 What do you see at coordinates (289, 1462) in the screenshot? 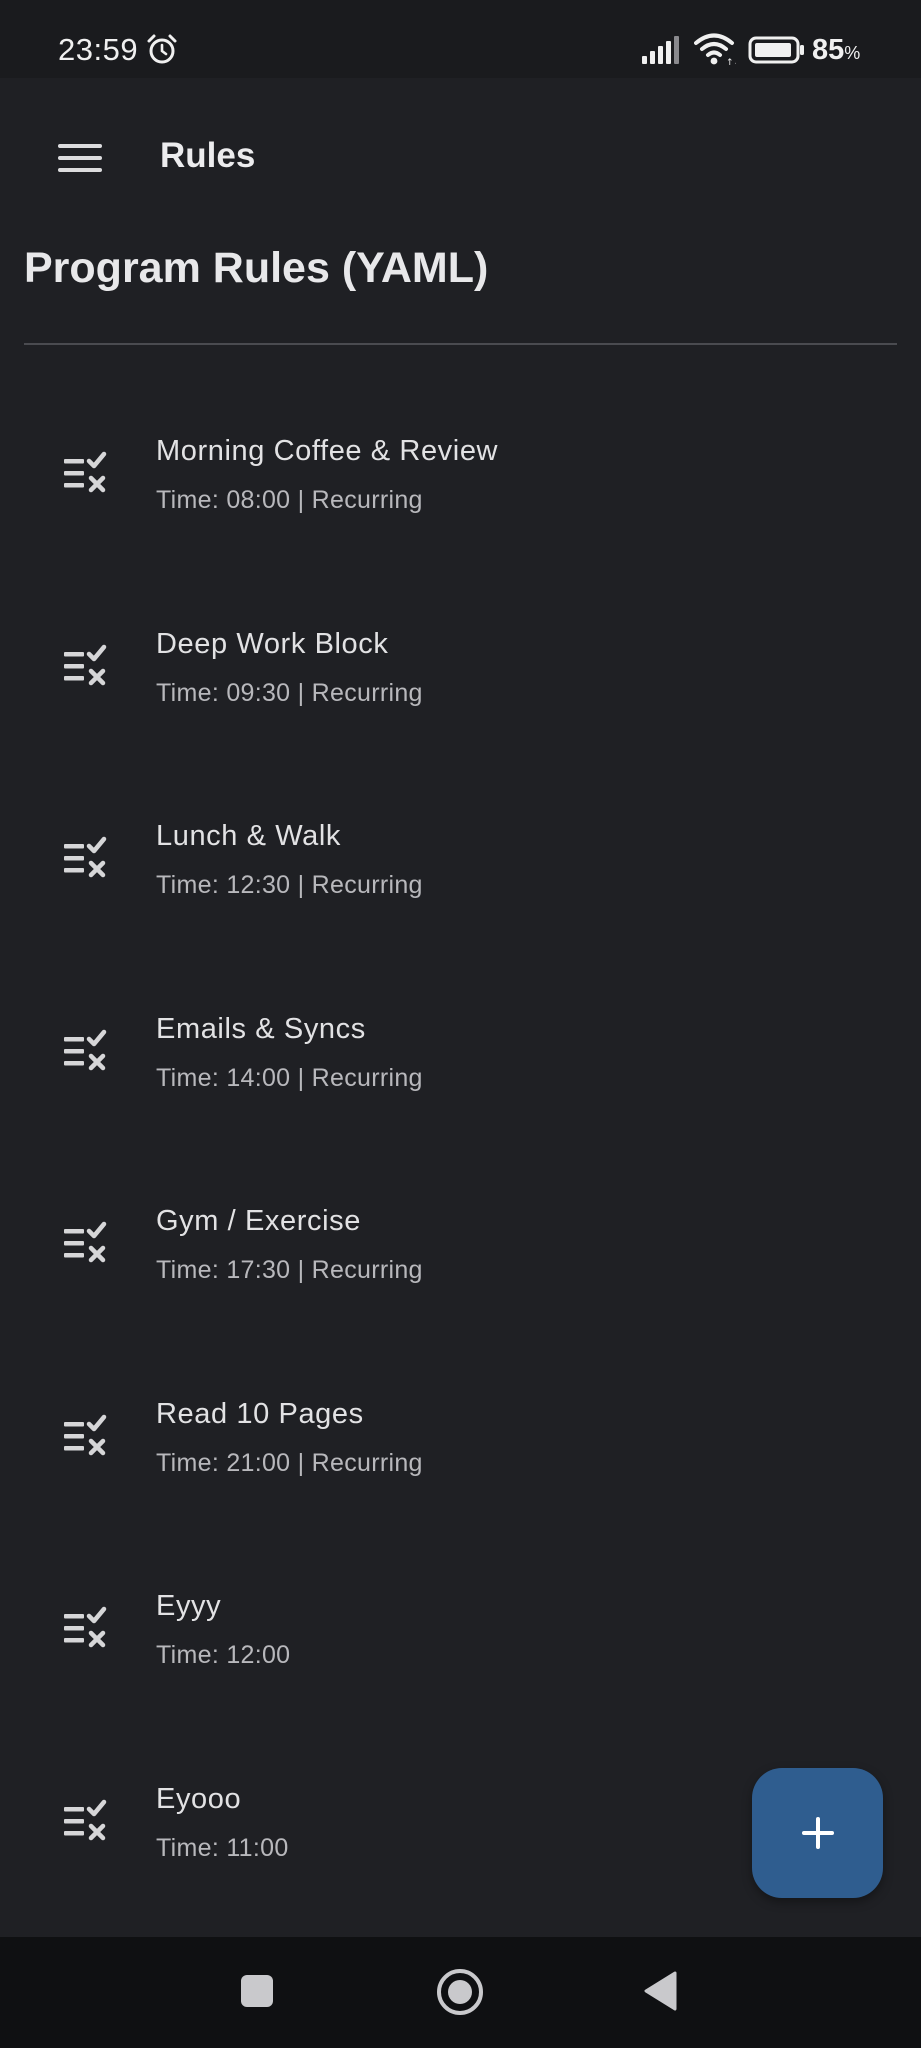
I see `rule-subtitle: Time: 21:00 | Recurring` at bounding box center [289, 1462].